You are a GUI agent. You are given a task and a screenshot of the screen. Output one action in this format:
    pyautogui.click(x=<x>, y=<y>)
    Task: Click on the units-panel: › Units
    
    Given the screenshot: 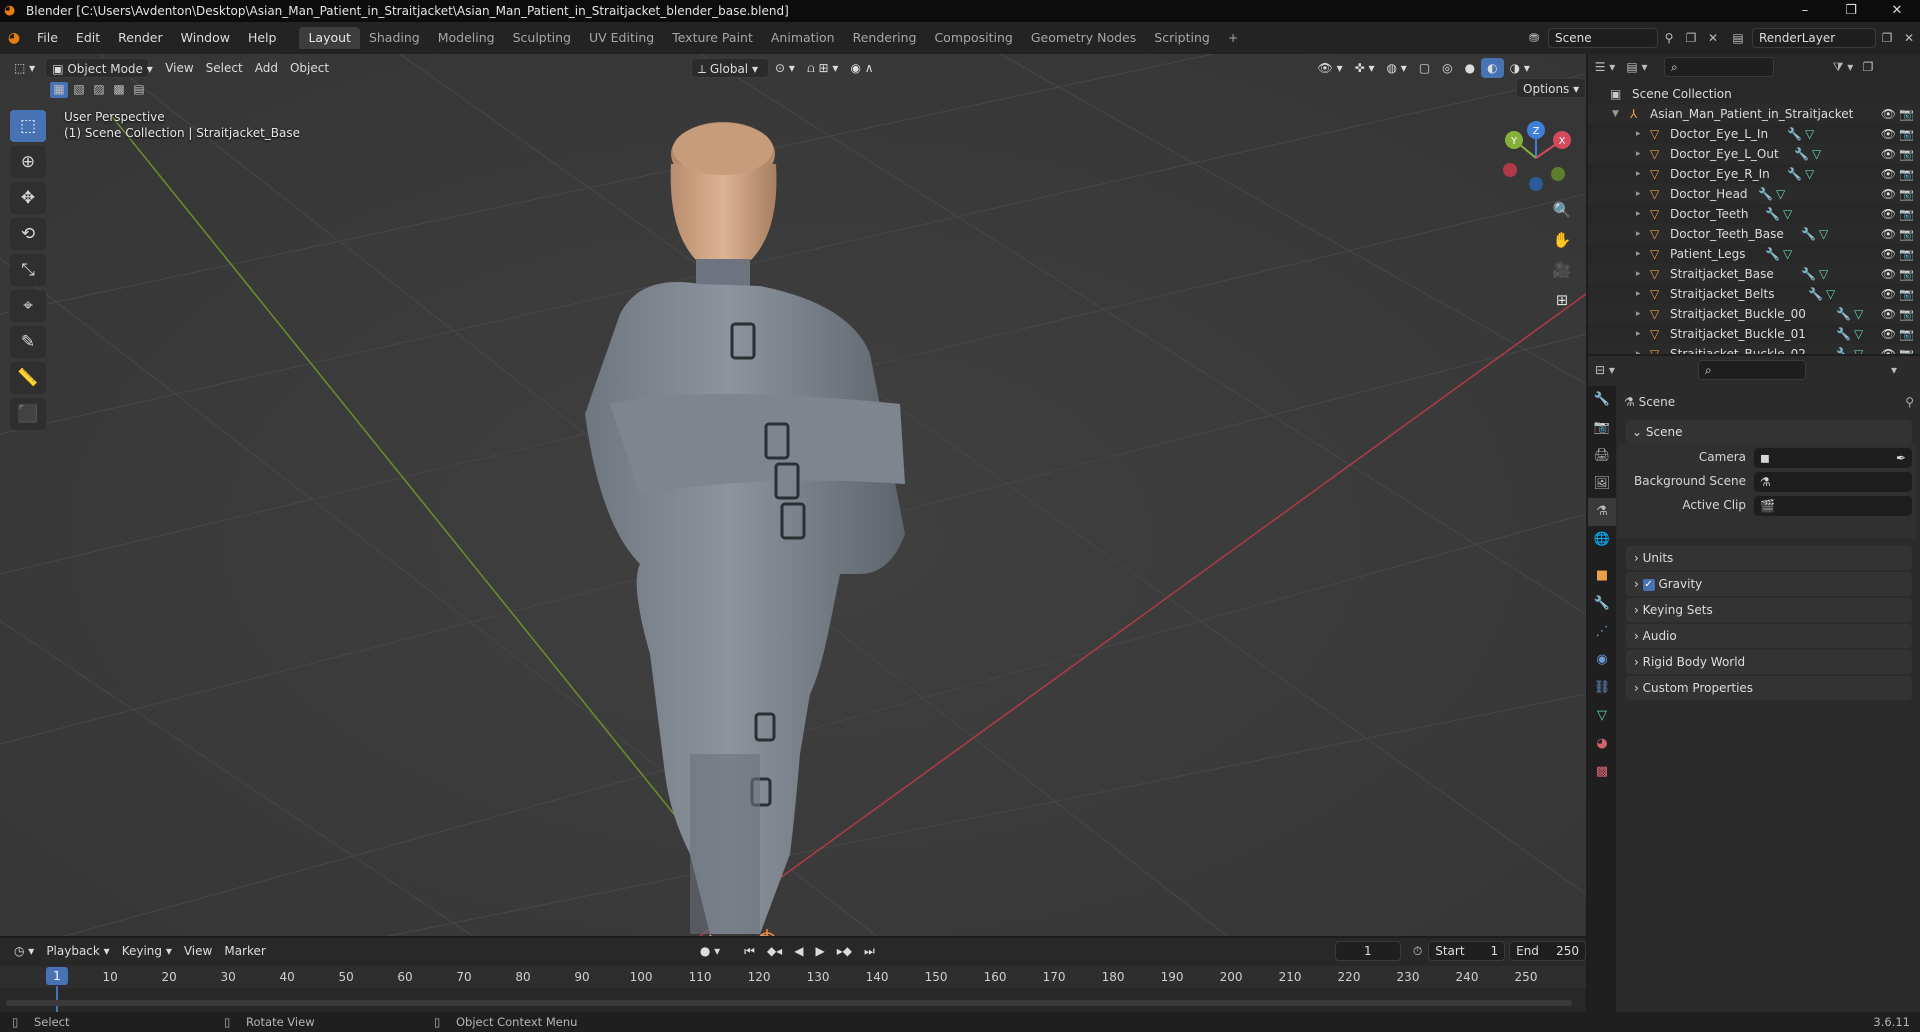 What is the action you would take?
    pyautogui.click(x=1769, y=558)
    